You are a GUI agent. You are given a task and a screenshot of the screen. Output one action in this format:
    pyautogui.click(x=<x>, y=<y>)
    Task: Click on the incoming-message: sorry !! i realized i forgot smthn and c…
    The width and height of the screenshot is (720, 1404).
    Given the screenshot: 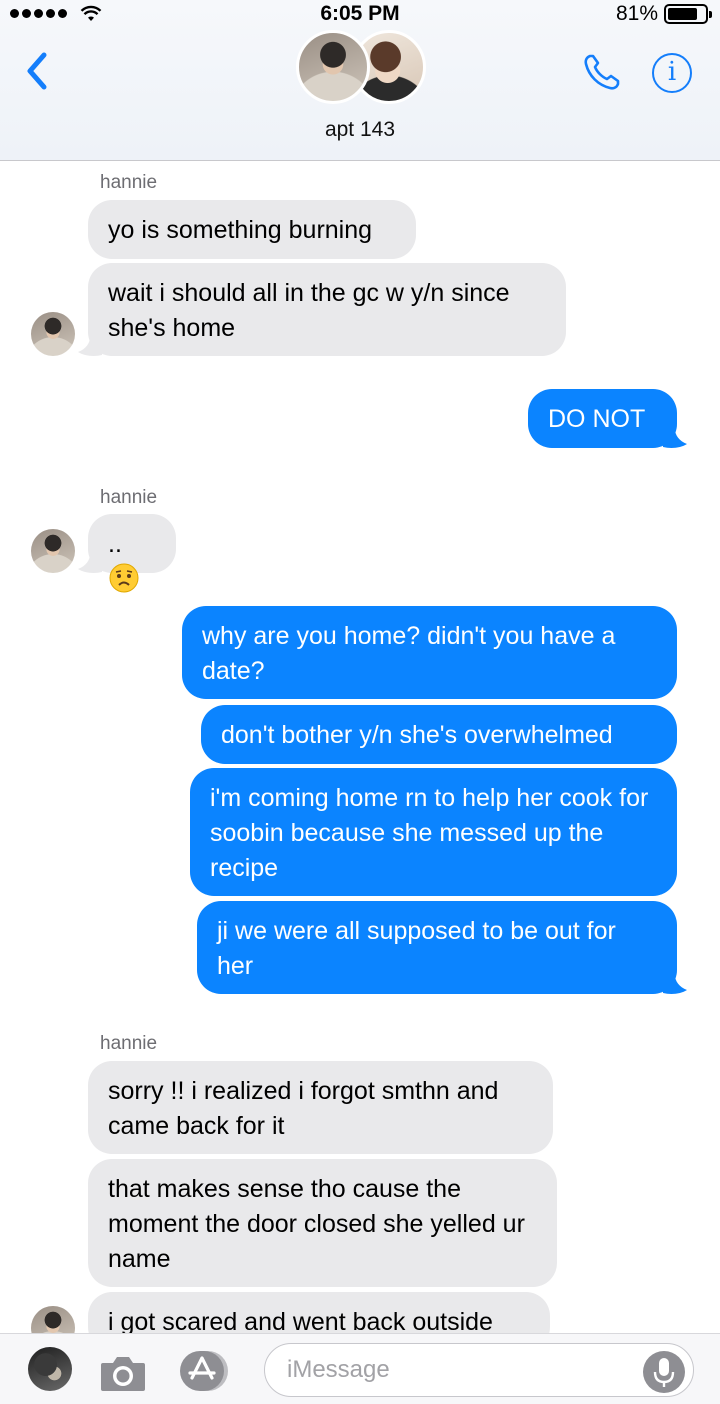 What is the action you would take?
    pyautogui.click(x=320, y=1107)
    